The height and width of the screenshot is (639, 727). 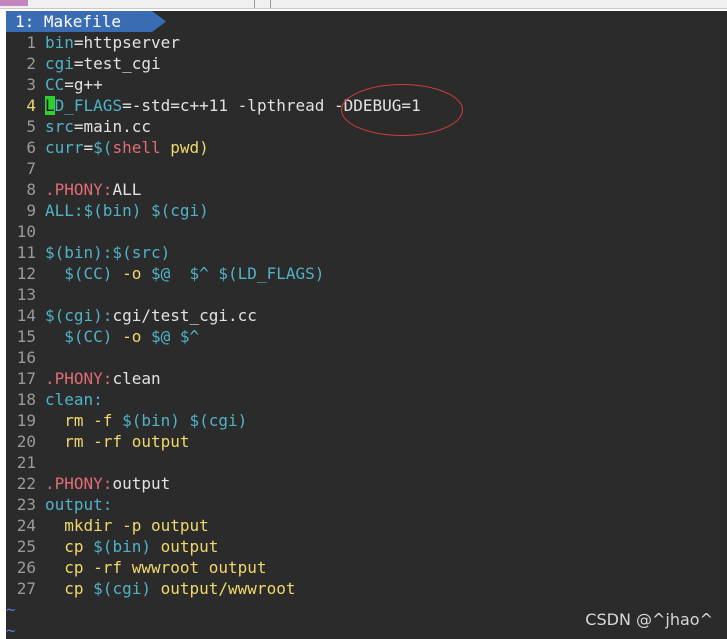 I want to click on code-token: $(bin), so click(x=122, y=546).